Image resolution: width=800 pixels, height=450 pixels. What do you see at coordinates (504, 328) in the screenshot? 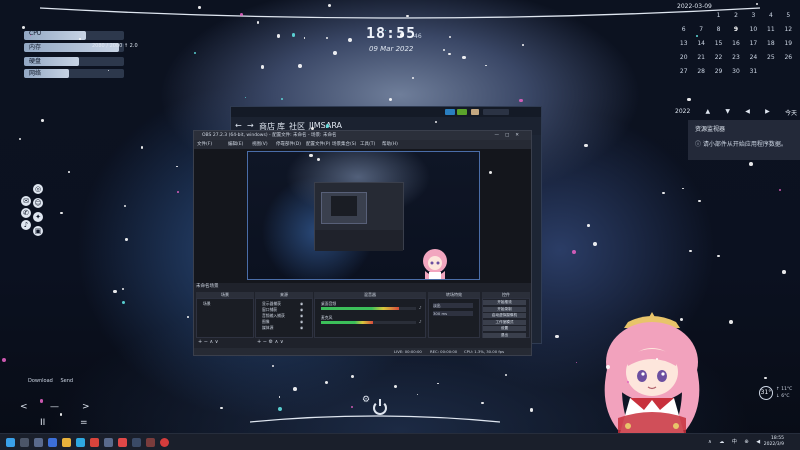
I see `control-button: 设置` at bounding box center [504, 328].